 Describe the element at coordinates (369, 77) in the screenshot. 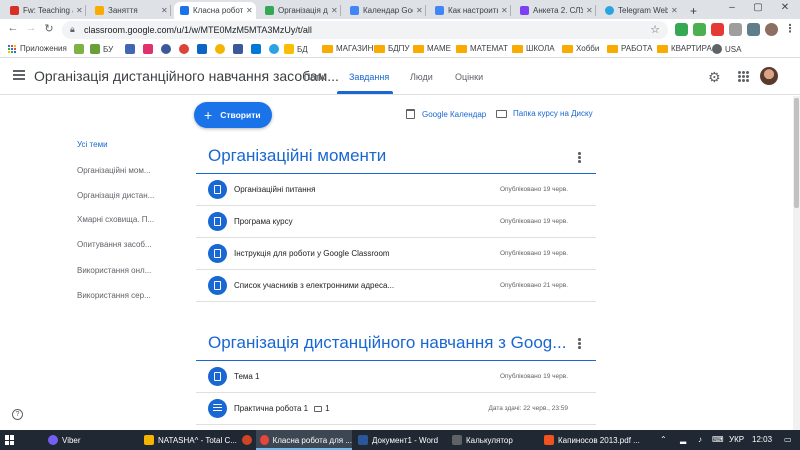

I see `tab-classwork: Завдання` at that location.